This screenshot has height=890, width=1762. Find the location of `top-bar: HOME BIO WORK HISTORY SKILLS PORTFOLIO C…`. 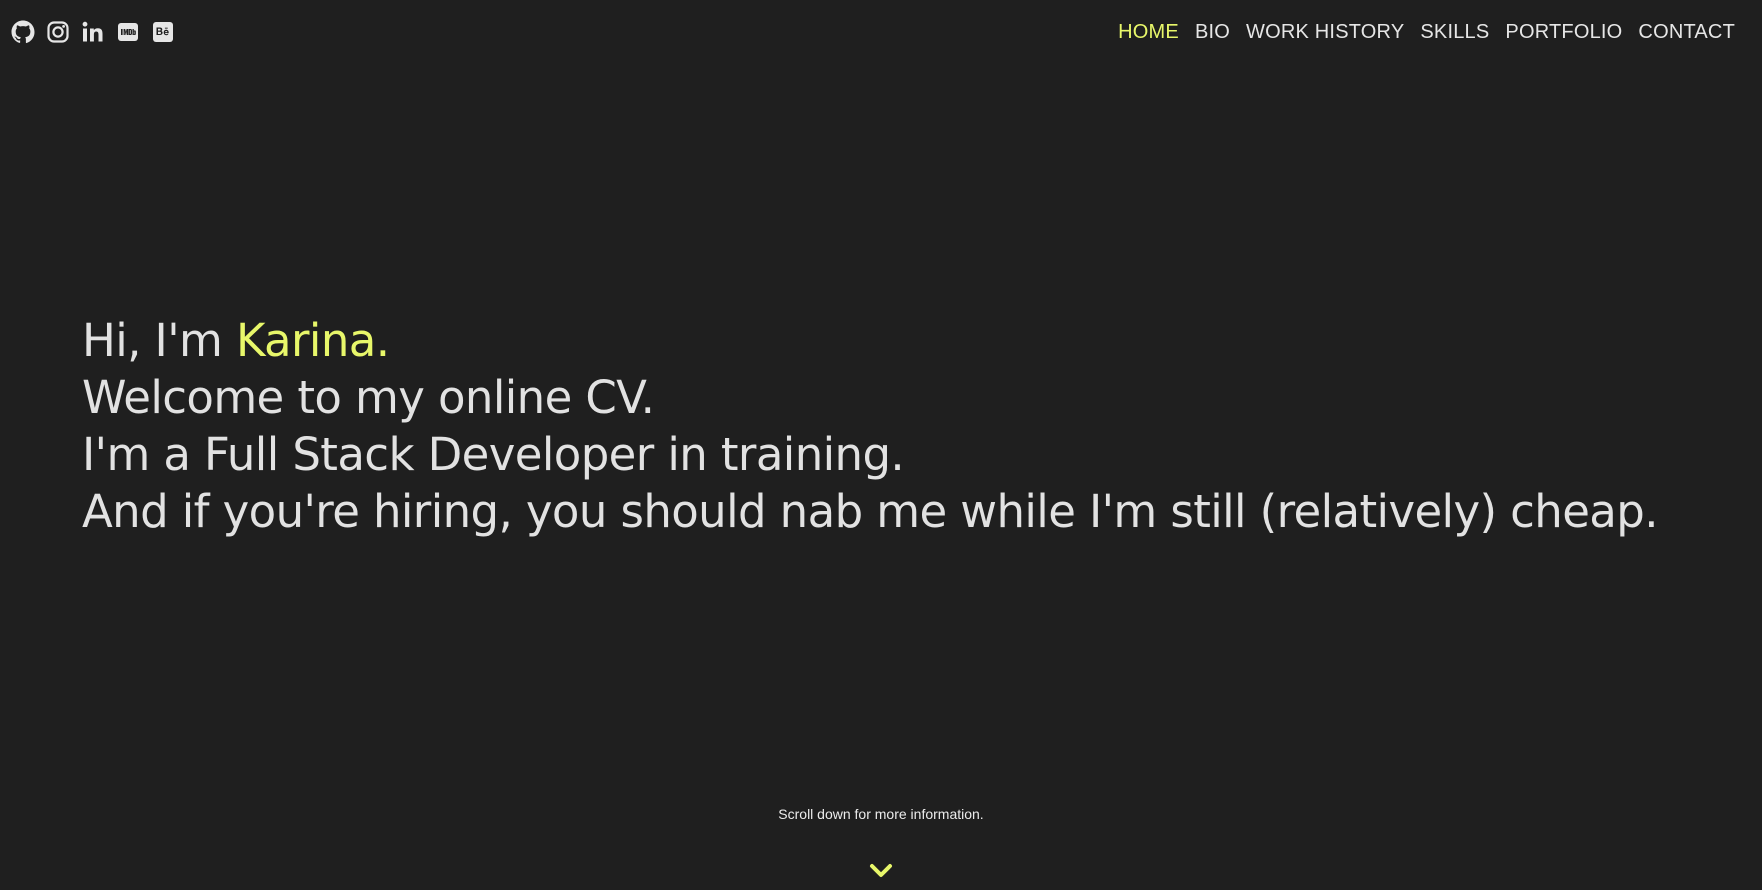

top-bar: HOME BIO WORK HISTORY SKILLS PORTFOLIO C… is located at coordinates (881, 32).